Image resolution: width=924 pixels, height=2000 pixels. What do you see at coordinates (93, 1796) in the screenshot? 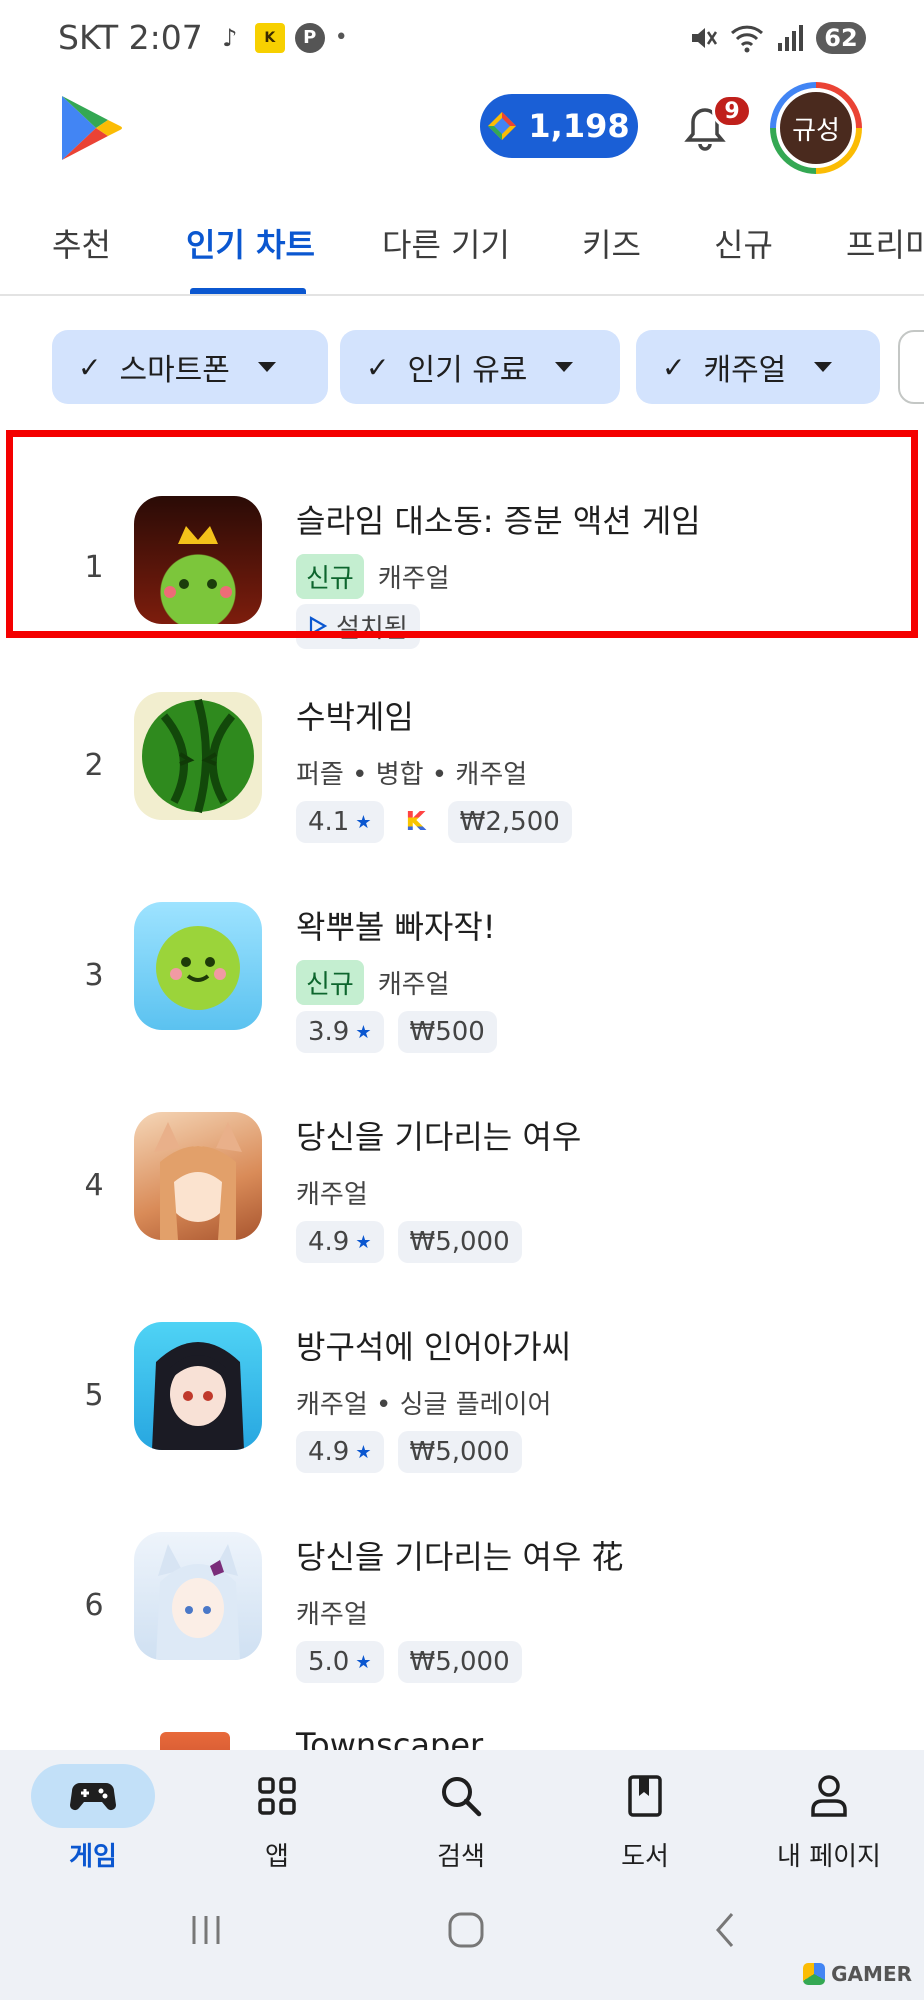
I see `gamepad-icon` at bounding box center [93, 1796].